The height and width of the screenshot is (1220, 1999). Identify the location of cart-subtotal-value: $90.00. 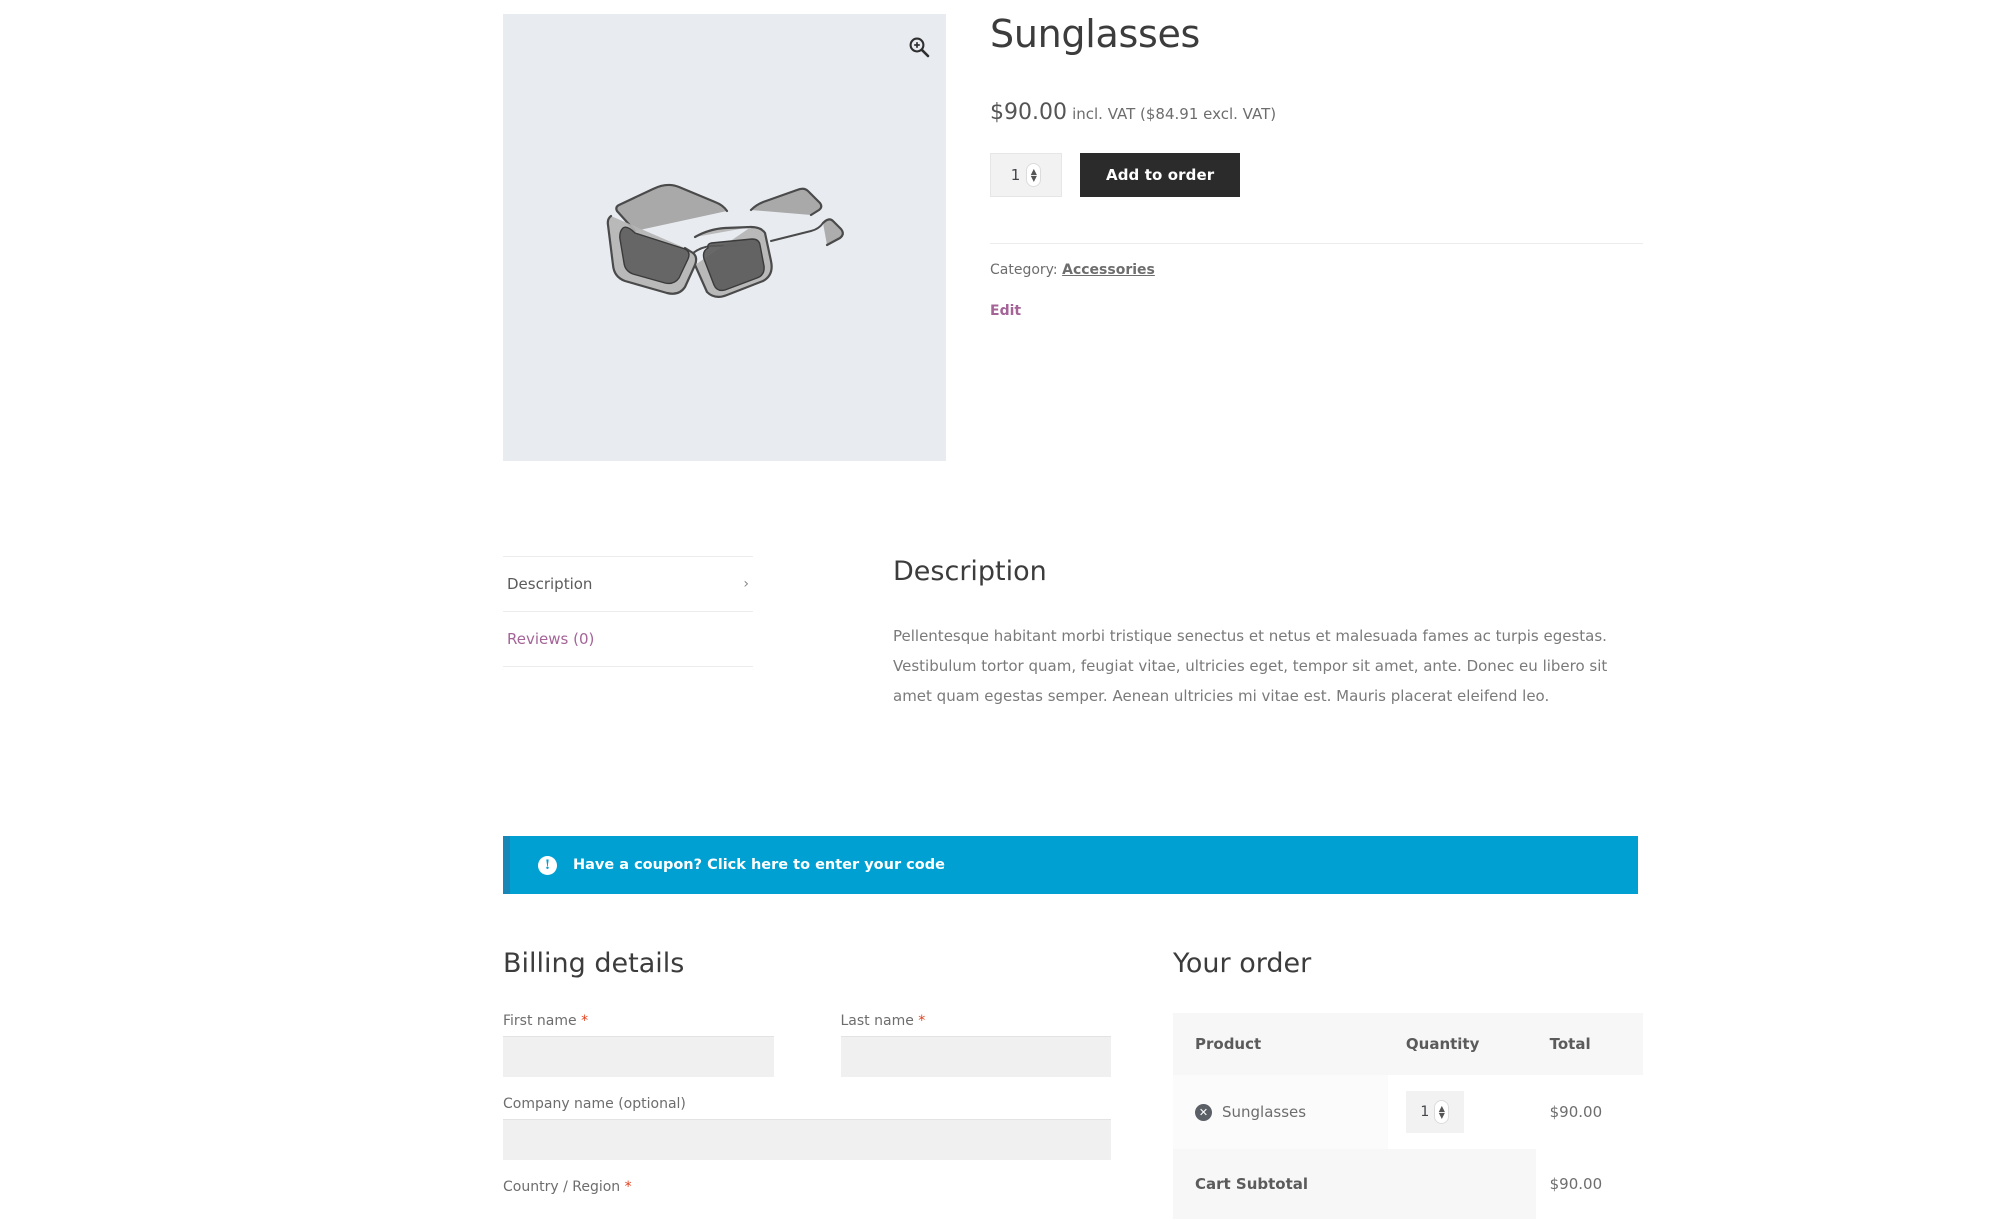
(1589, 1184).